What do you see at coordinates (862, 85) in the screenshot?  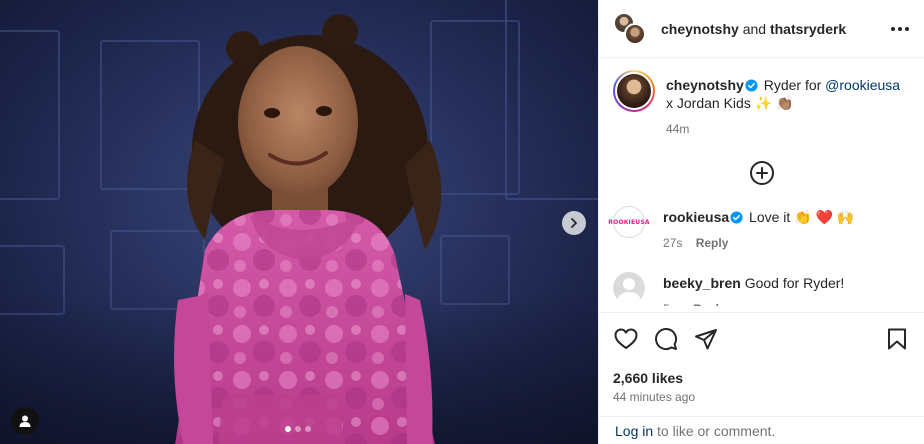 I see `mention-link: @rookieusa` at bounding box center [862, 85].